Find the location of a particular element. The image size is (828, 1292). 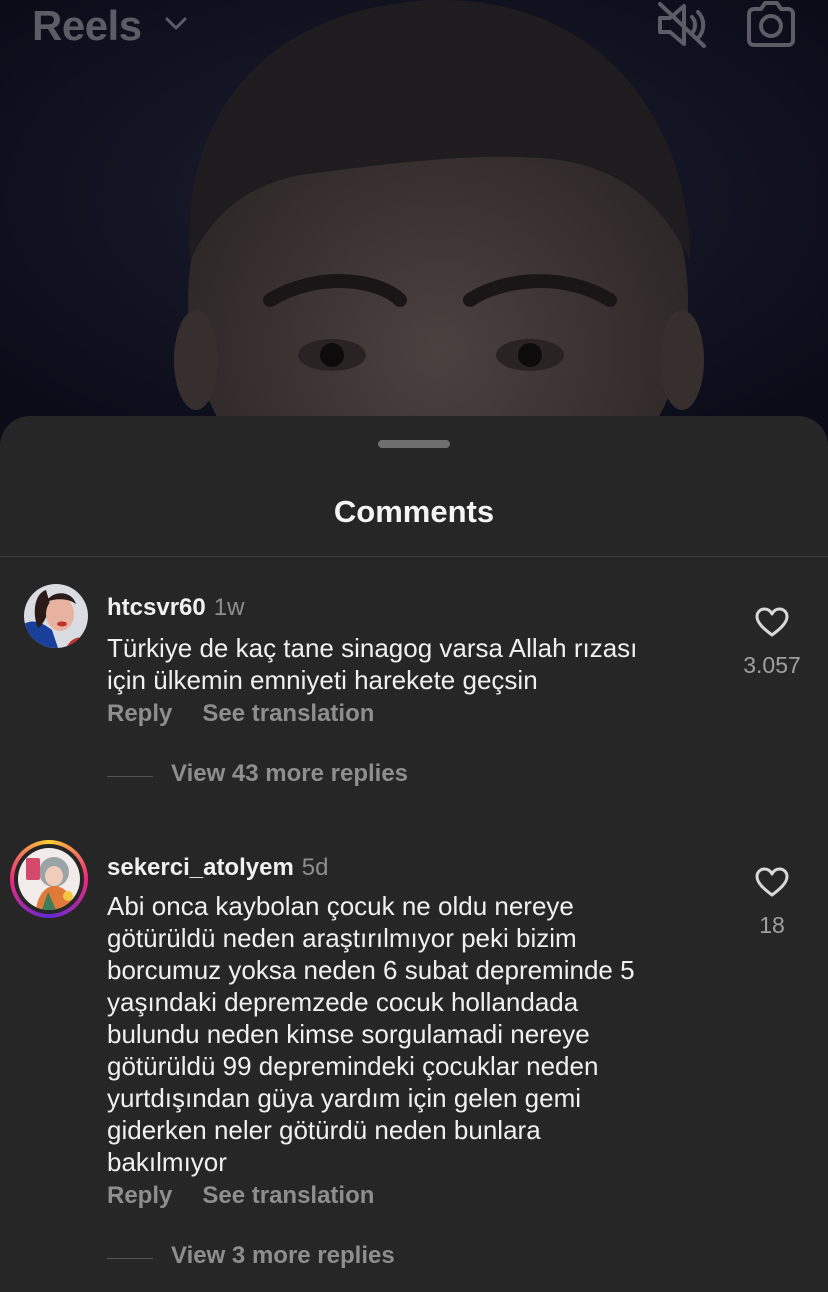

comment-meta: htcsvr60 1w is located at coordinates (175, 608).